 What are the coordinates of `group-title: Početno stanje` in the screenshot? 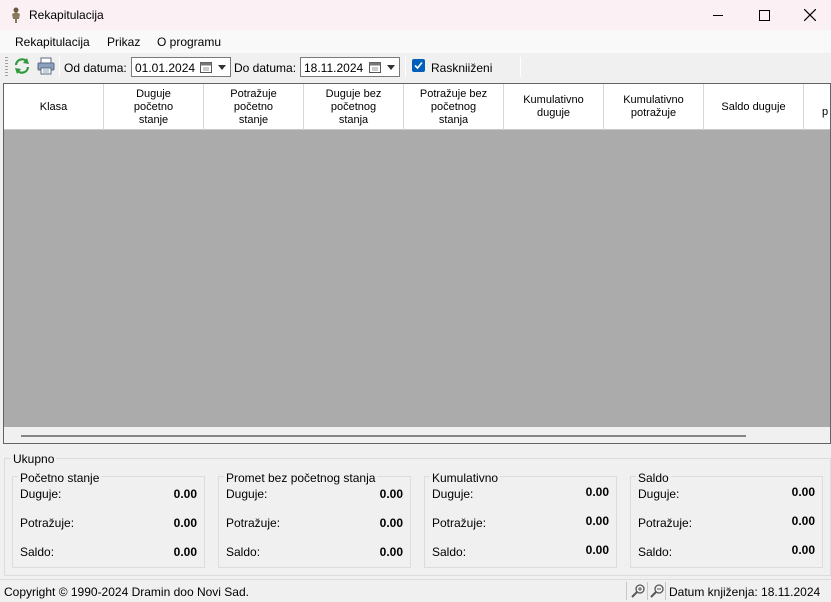 It's located at (60, 478).